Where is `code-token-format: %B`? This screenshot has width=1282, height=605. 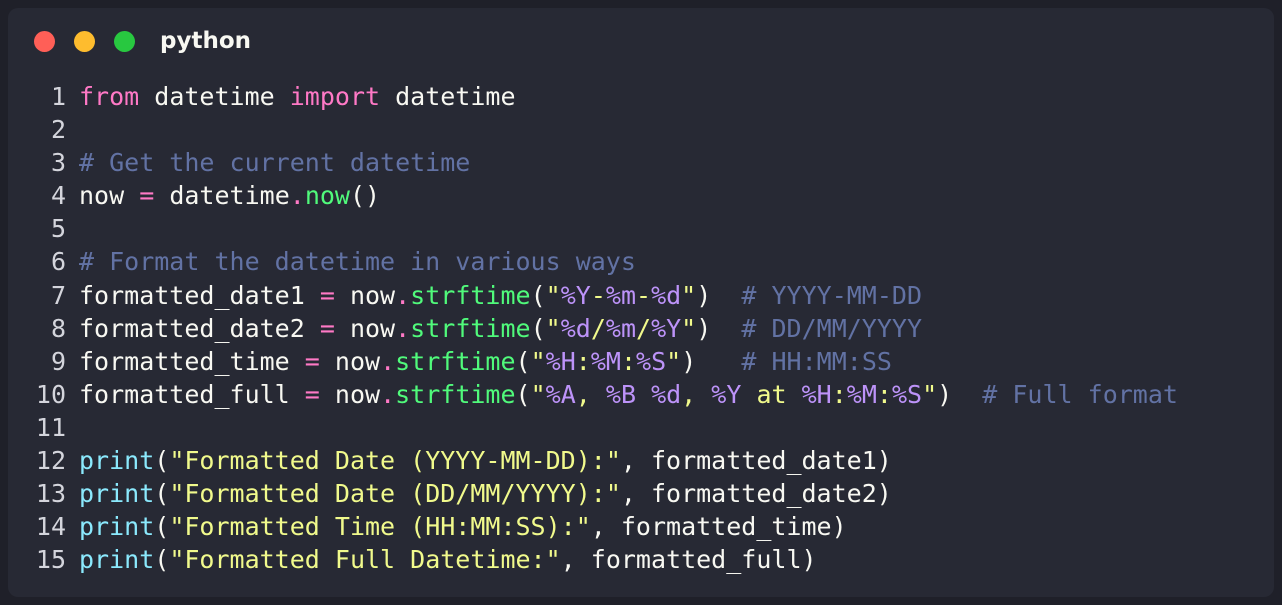 code-token-format: %B is located at coordinates (620, 394).